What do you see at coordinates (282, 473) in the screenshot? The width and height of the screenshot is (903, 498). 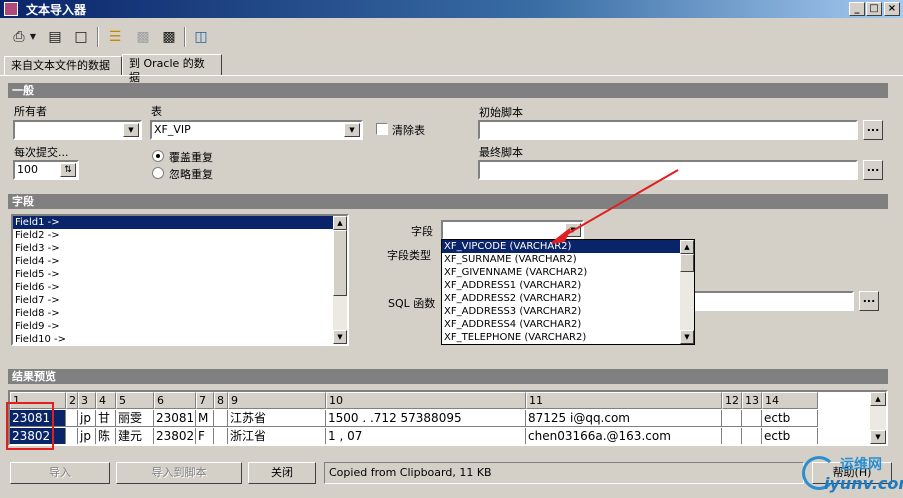 I see `close-button: 关闭` at bounding box center [282, 473].